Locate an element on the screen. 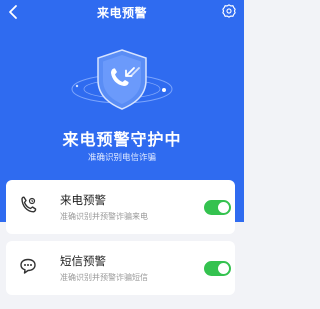 The height and width of the screenshot is (309, 320). phone-call-icon is located at coordinates (29, 204).